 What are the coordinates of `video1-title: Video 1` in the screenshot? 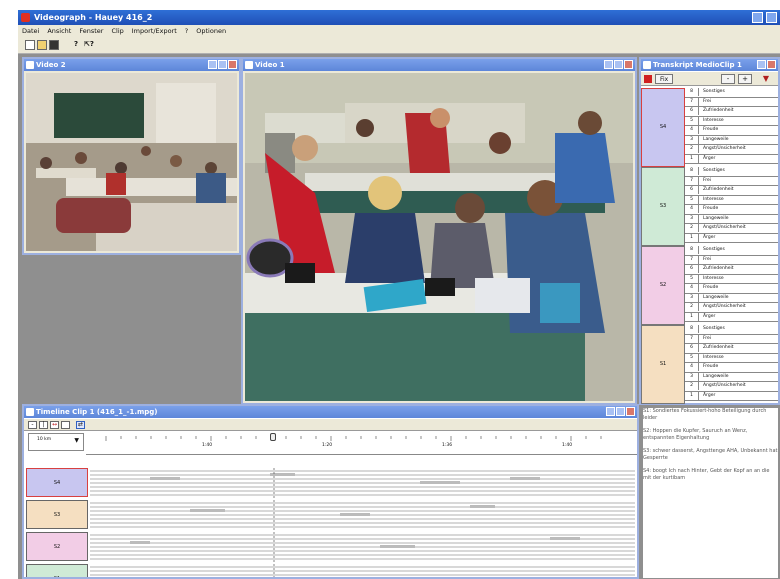 It's located at (270, 65).